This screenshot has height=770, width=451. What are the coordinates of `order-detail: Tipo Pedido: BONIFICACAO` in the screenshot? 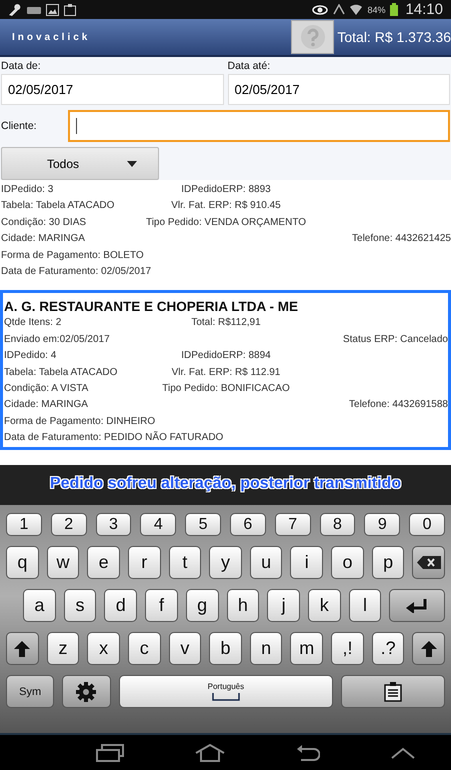 It's located at (226, 389).